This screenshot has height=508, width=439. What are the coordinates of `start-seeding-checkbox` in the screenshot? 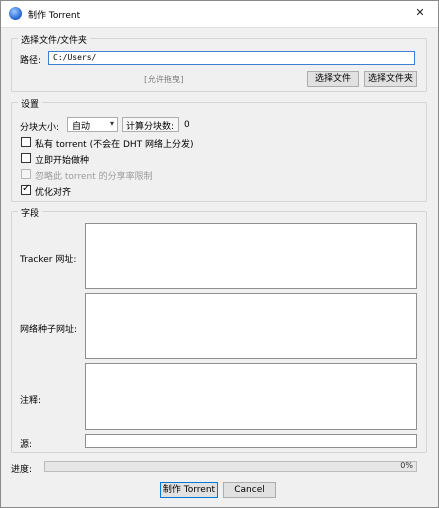 It's located at (26, 158).